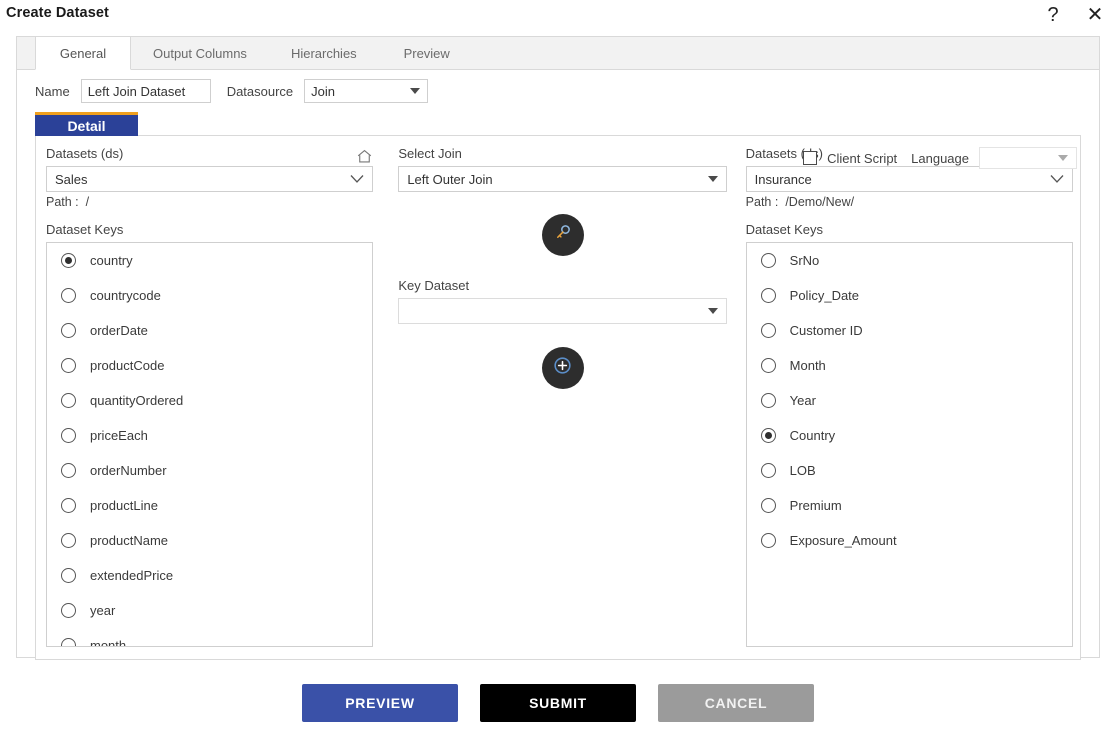 The height and width of the screenshot is (741, 1116). What do you see at coordinates (940, 158) in the screenshot?
I see `language-label: Language` at bounding box center [940, 158].